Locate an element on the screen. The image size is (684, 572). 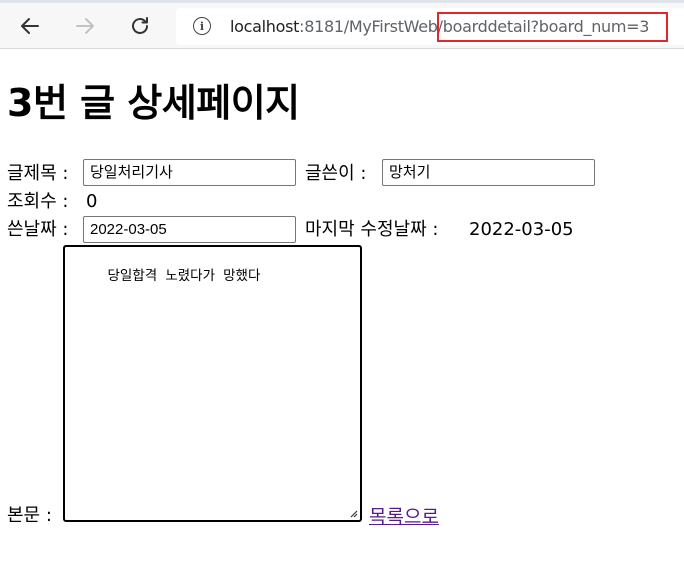
views-label: 조회수 : is located at coordinates (38, 201).